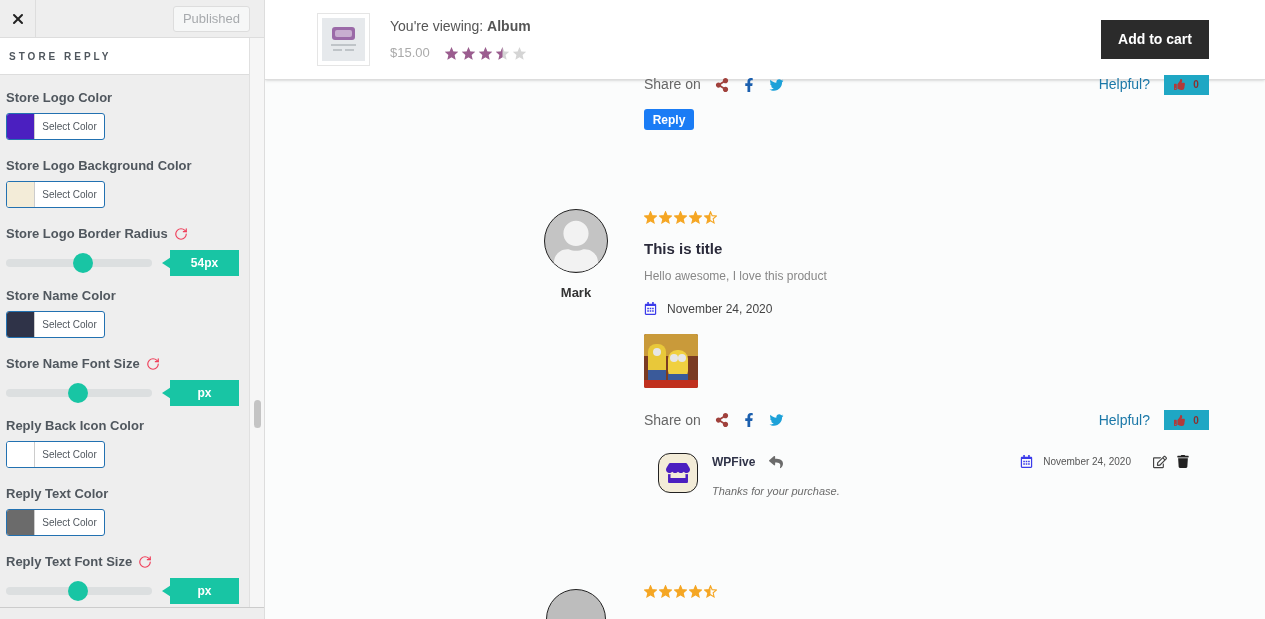 The height and width of the screenshot is (619, 1265). I want to click on review-date: November 24, 2020, so click(720, 309).